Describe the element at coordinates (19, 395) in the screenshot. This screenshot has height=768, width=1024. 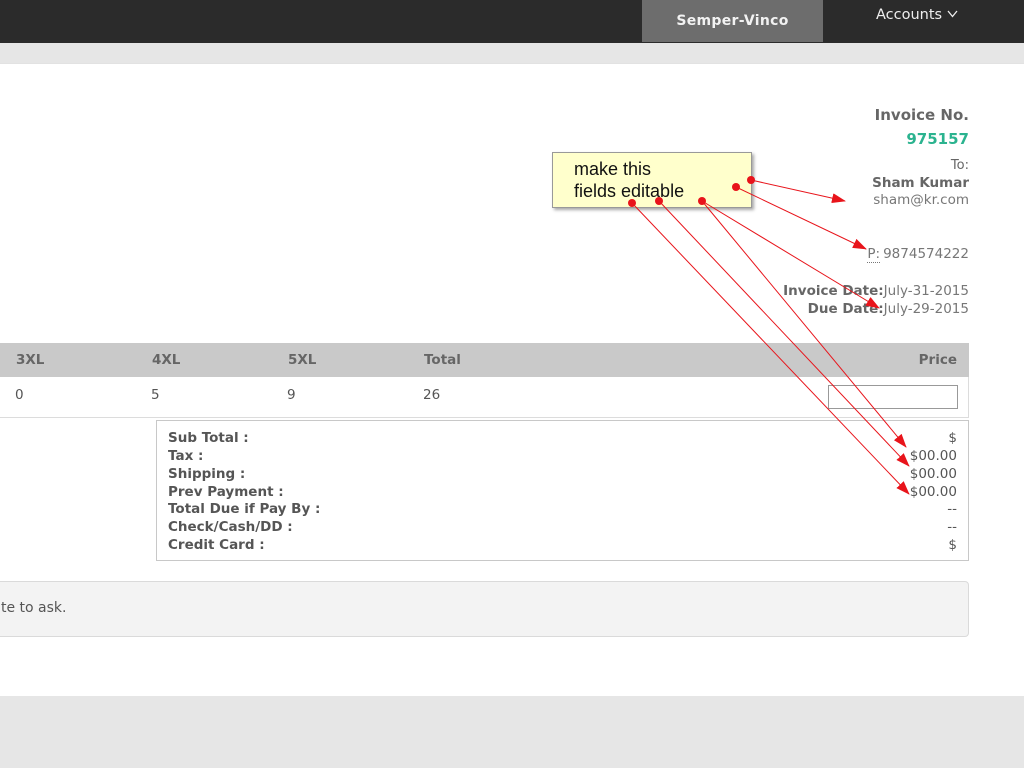
I see `cell-3xl: 0` at that location.